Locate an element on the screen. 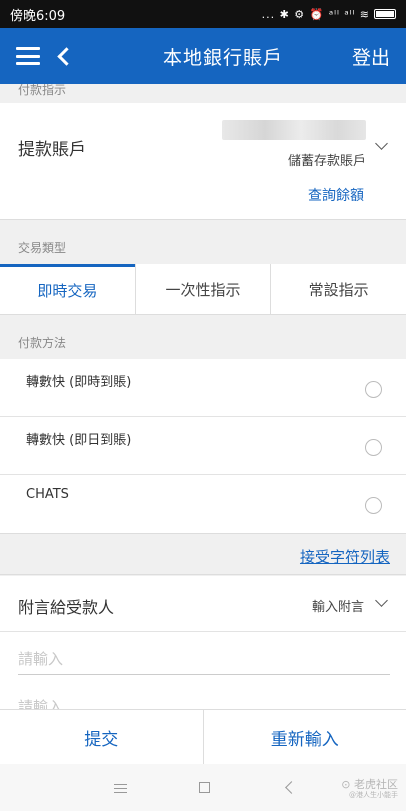 The image size is (406, 811). section-label-transaction-type: 交易類型 is located at coordinates (203, 251).